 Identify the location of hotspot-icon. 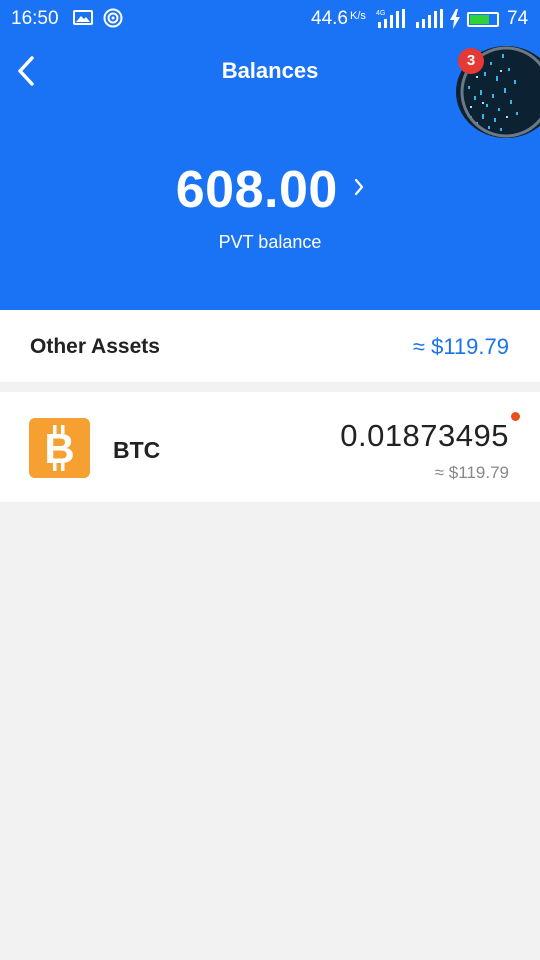
(113, 18).